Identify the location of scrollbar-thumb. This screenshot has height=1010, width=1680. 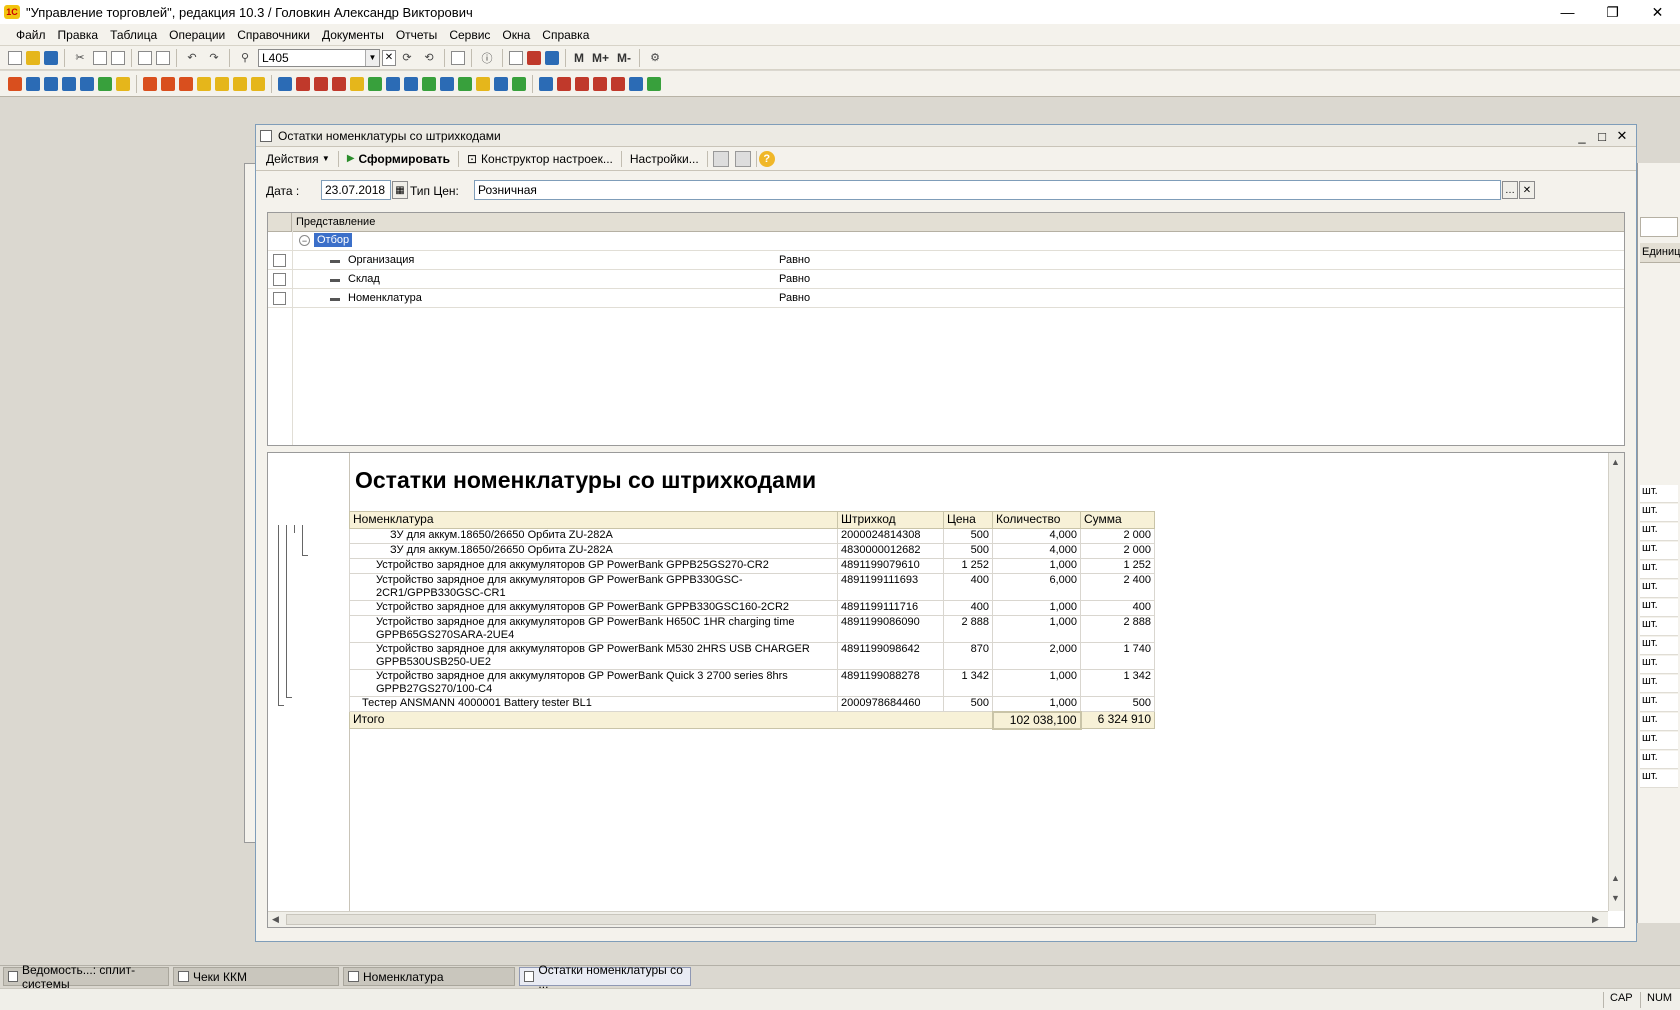
(831, 919).